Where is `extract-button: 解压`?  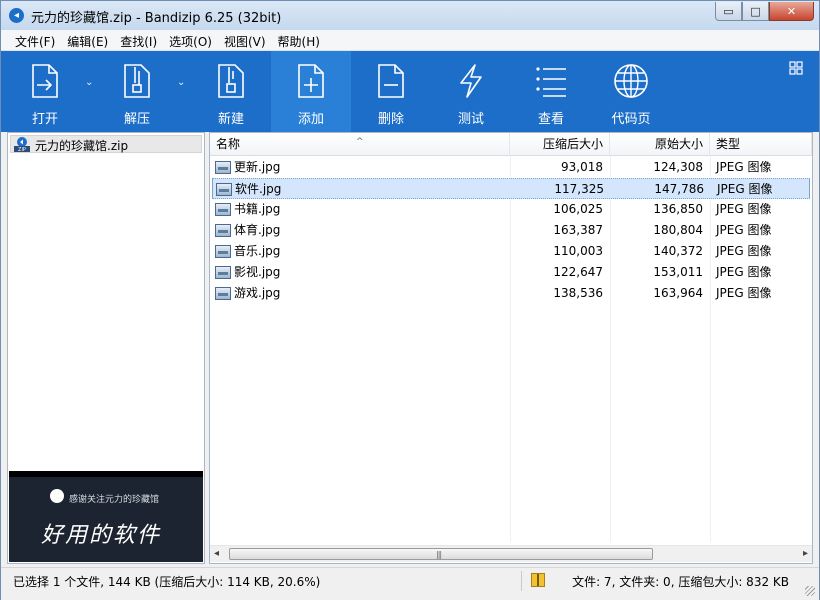
extract-button: 解压 is located at coordinates (137, 91).